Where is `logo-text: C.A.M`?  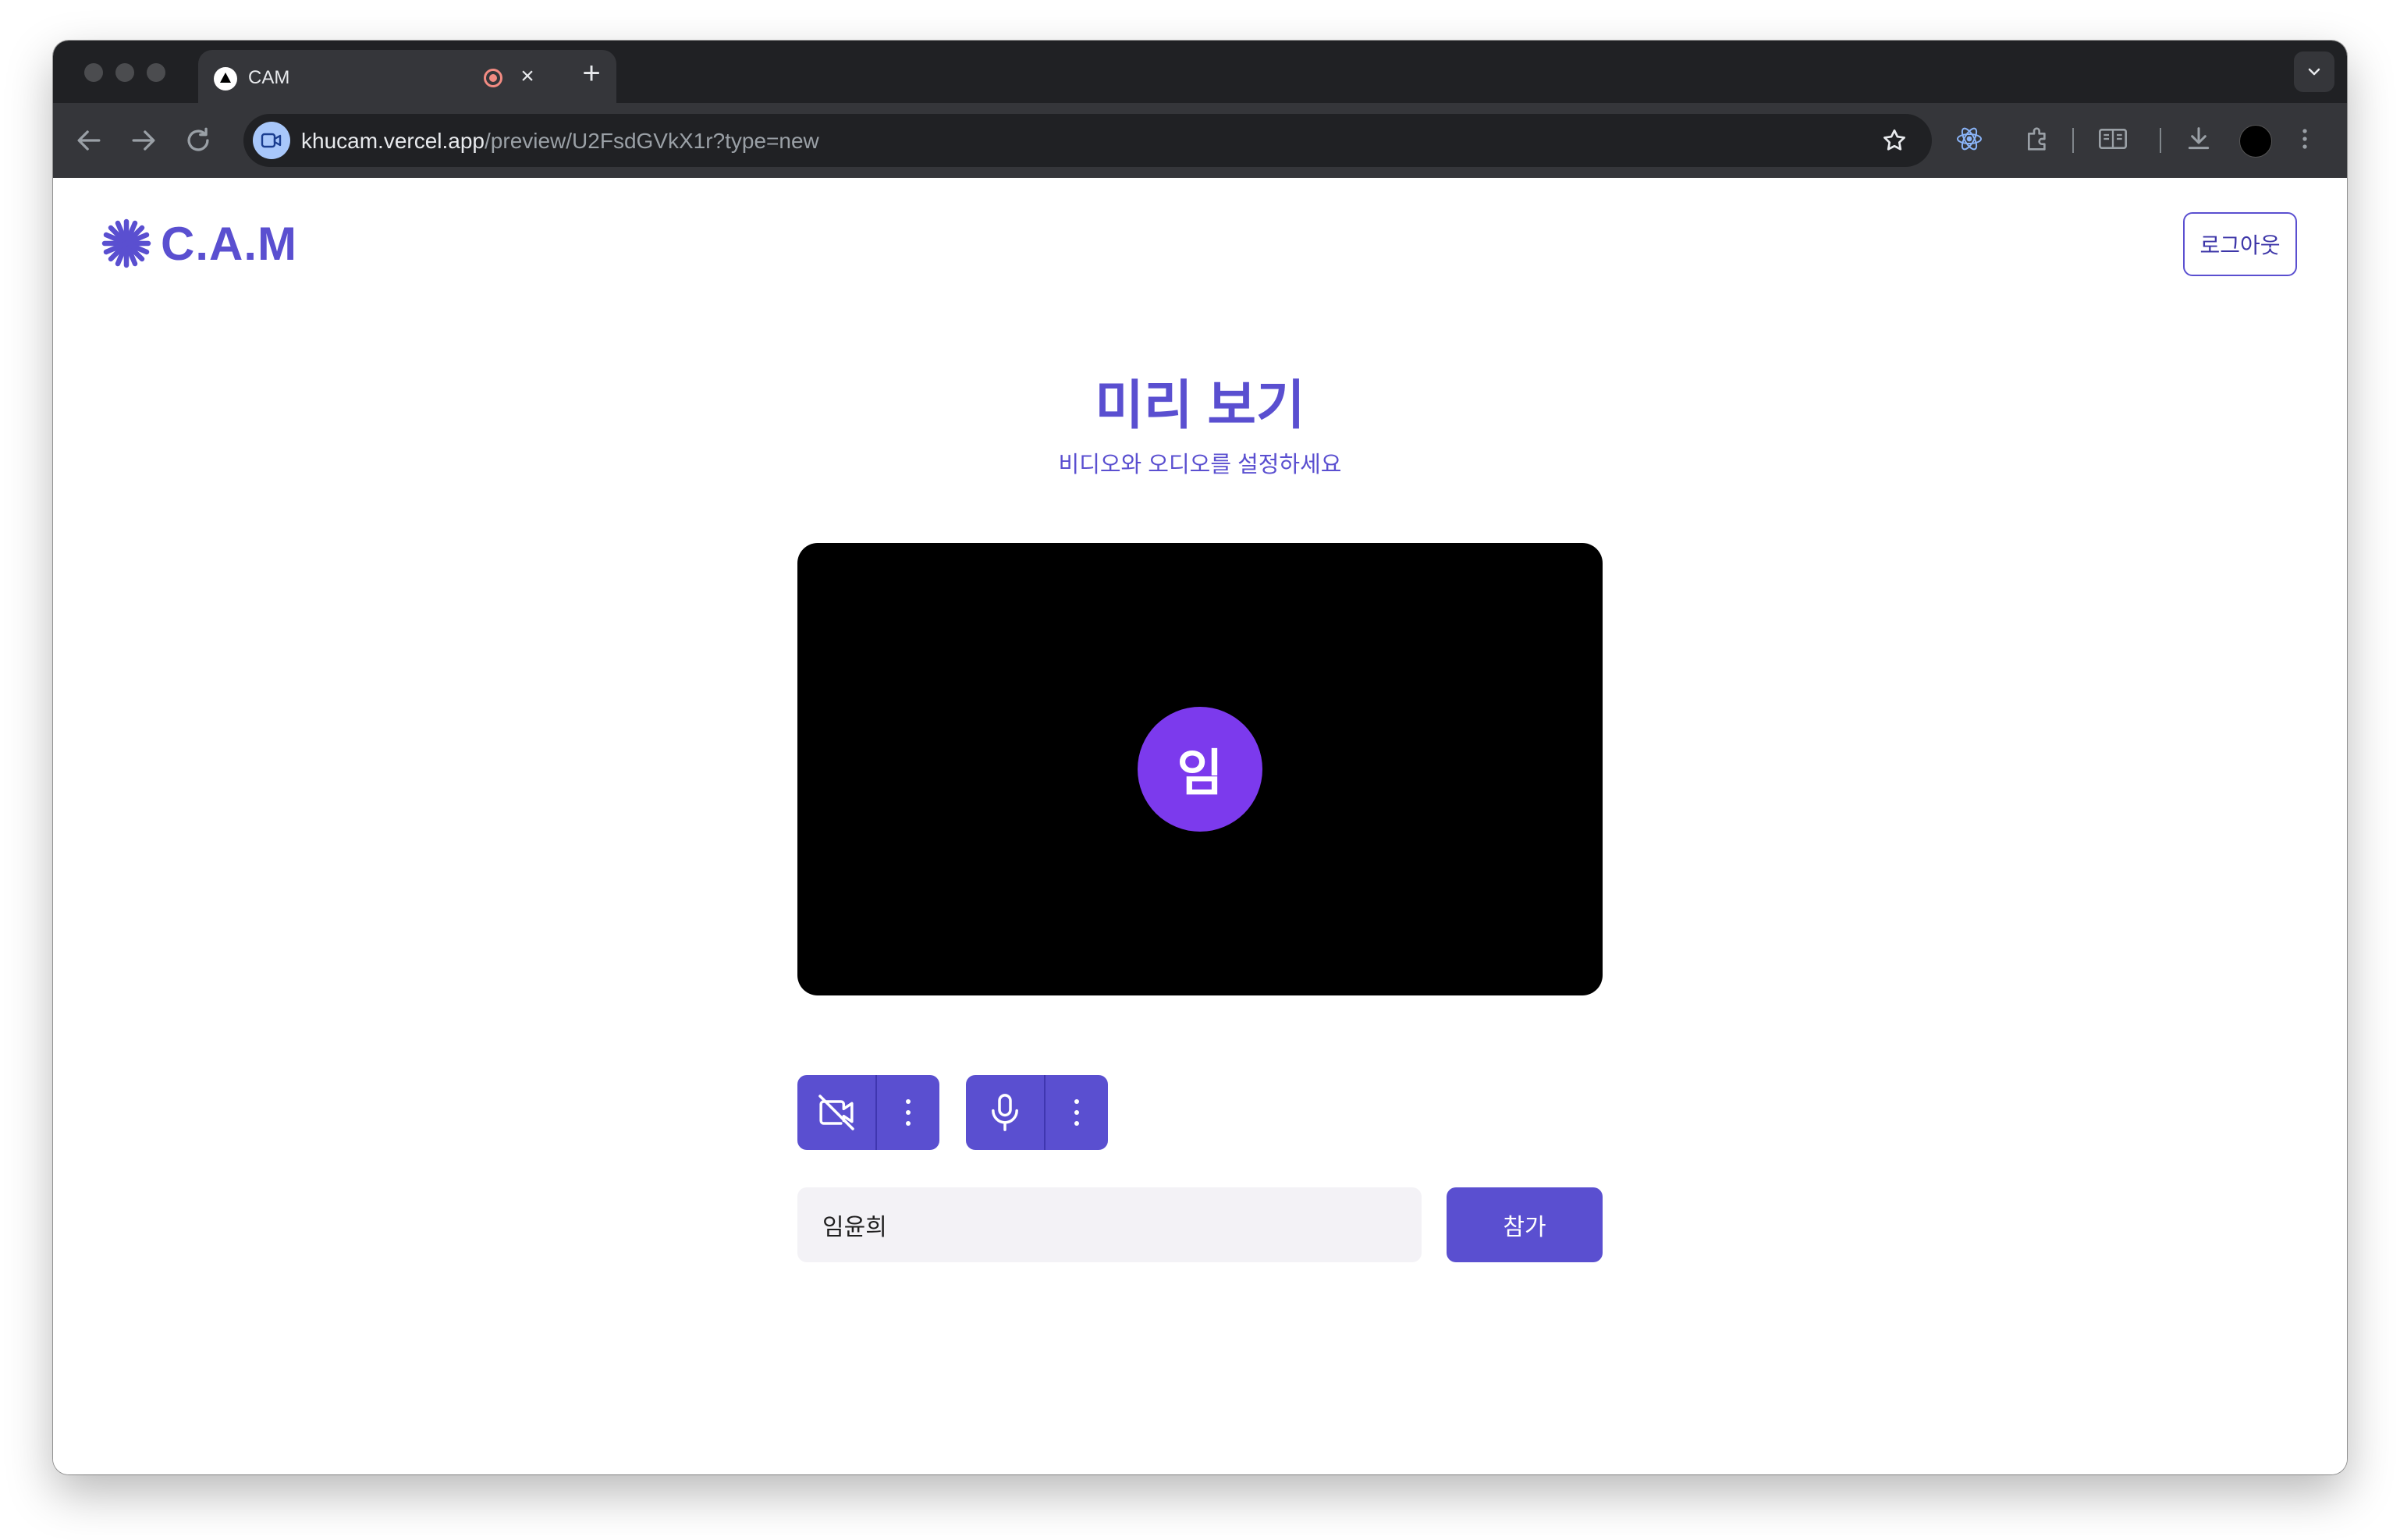
logo-text: C.A.M is located at coordinates (229, 243).